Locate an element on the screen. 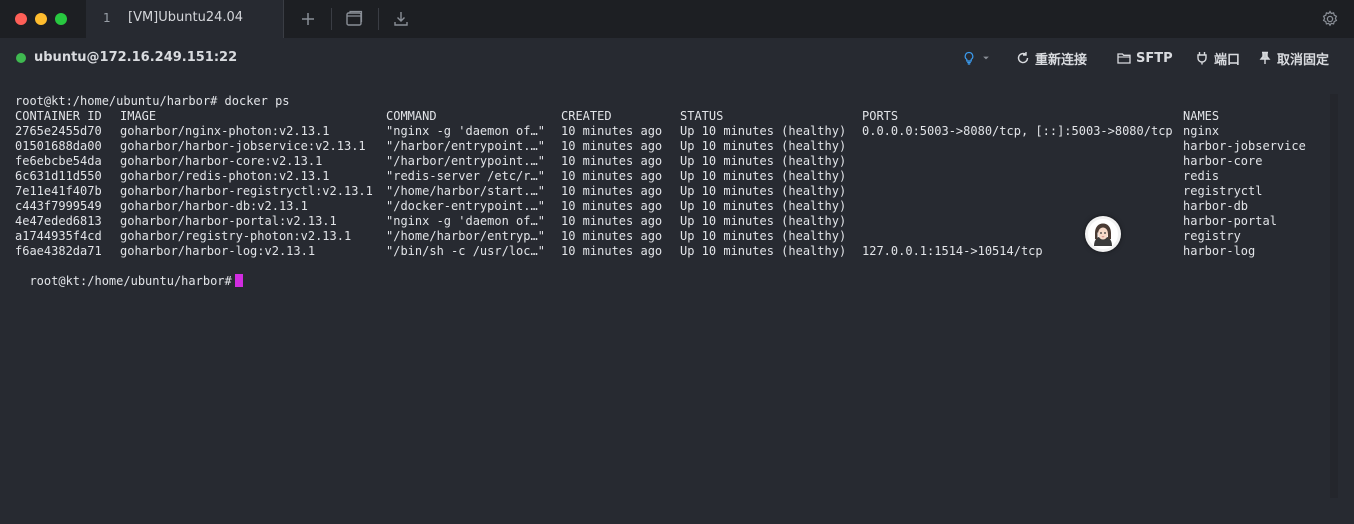 This screenshot has width=1354, height=524. cell-image: goharbor/harbor-portal:v2.13.1 is located at coordinates (228, 221).